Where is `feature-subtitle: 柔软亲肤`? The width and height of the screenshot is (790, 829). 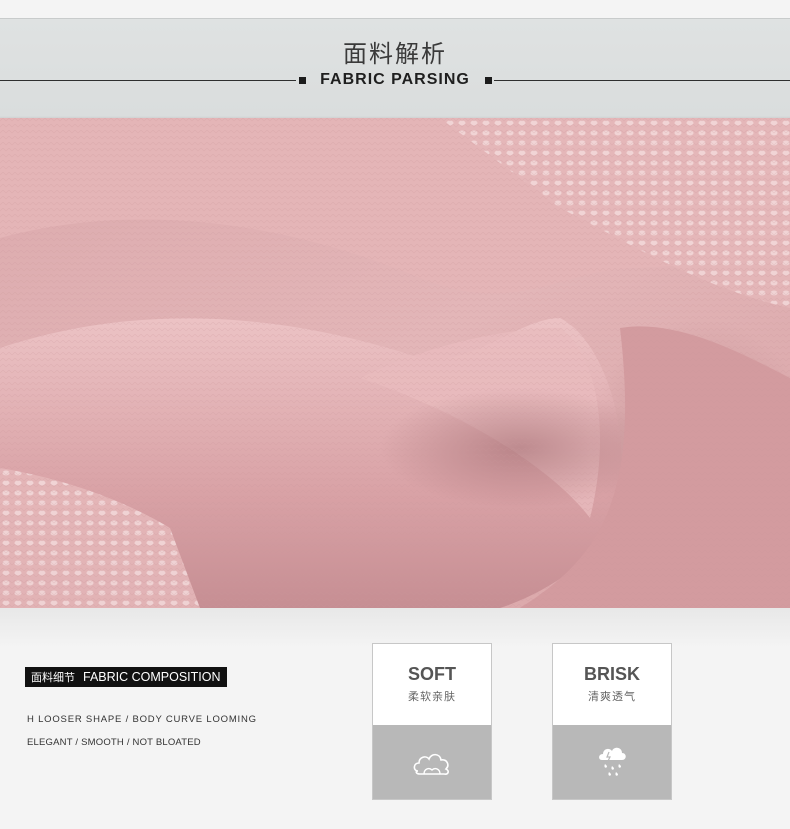
feature-subtitle: 柔软亲肤 is located at coordinates (432, 697).